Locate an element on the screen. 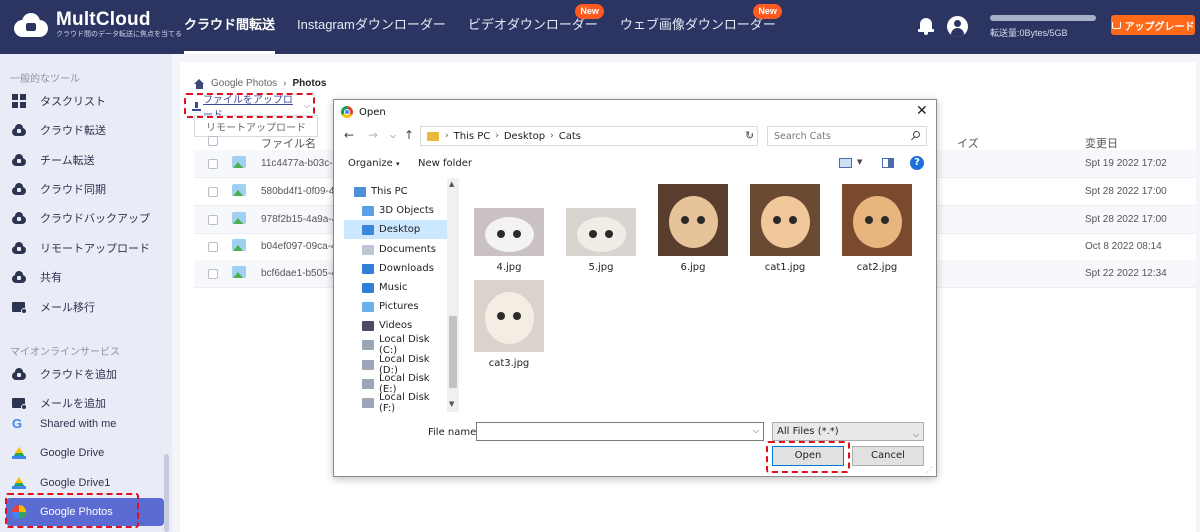 This screenshot has width=1200, height=532. tree-item-videos: Videos is located at coordinates (396, 325).